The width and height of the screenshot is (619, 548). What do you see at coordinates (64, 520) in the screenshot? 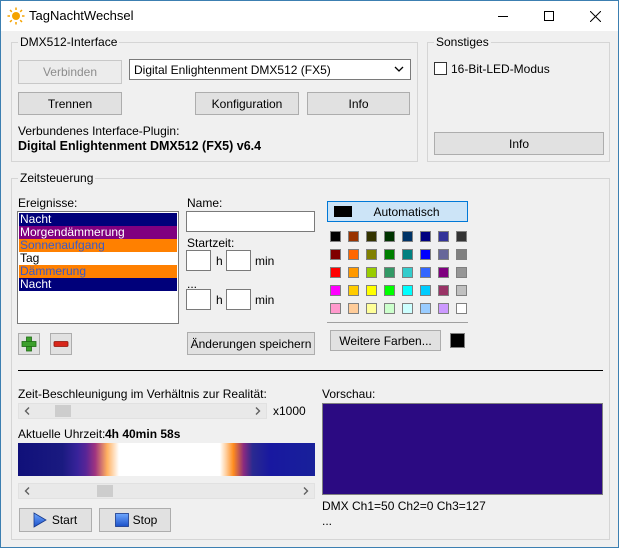
I see `start-button-label: Start` at bounding box center [64, 520].